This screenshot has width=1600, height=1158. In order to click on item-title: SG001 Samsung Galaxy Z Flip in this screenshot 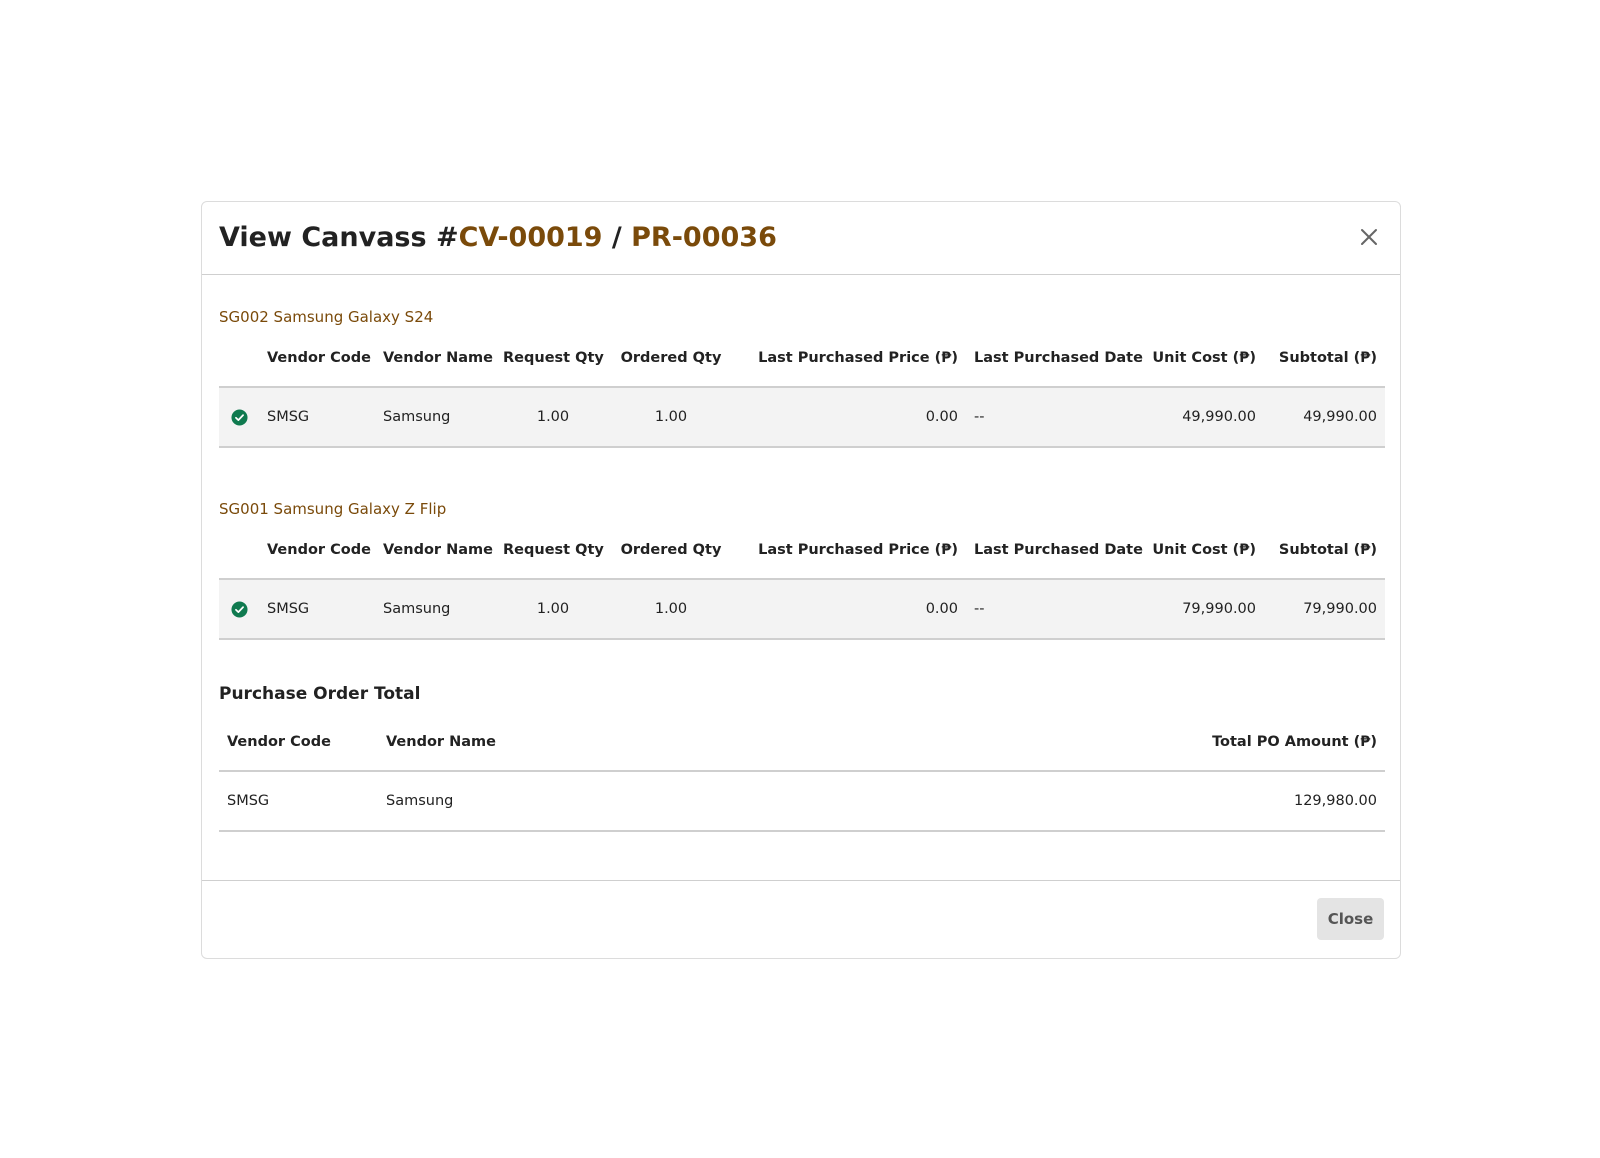, I will do `click(333, 509)`.